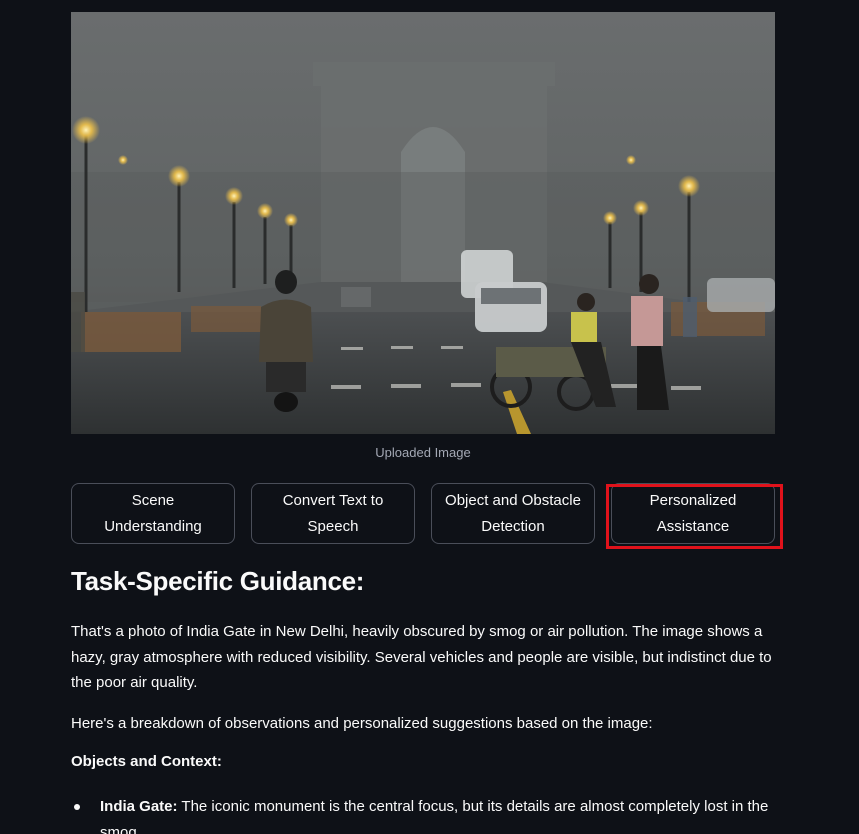 The height and width of the screenshot is (834, 859). I want to click on button-label-line2: Understanding, so click(153, 526).